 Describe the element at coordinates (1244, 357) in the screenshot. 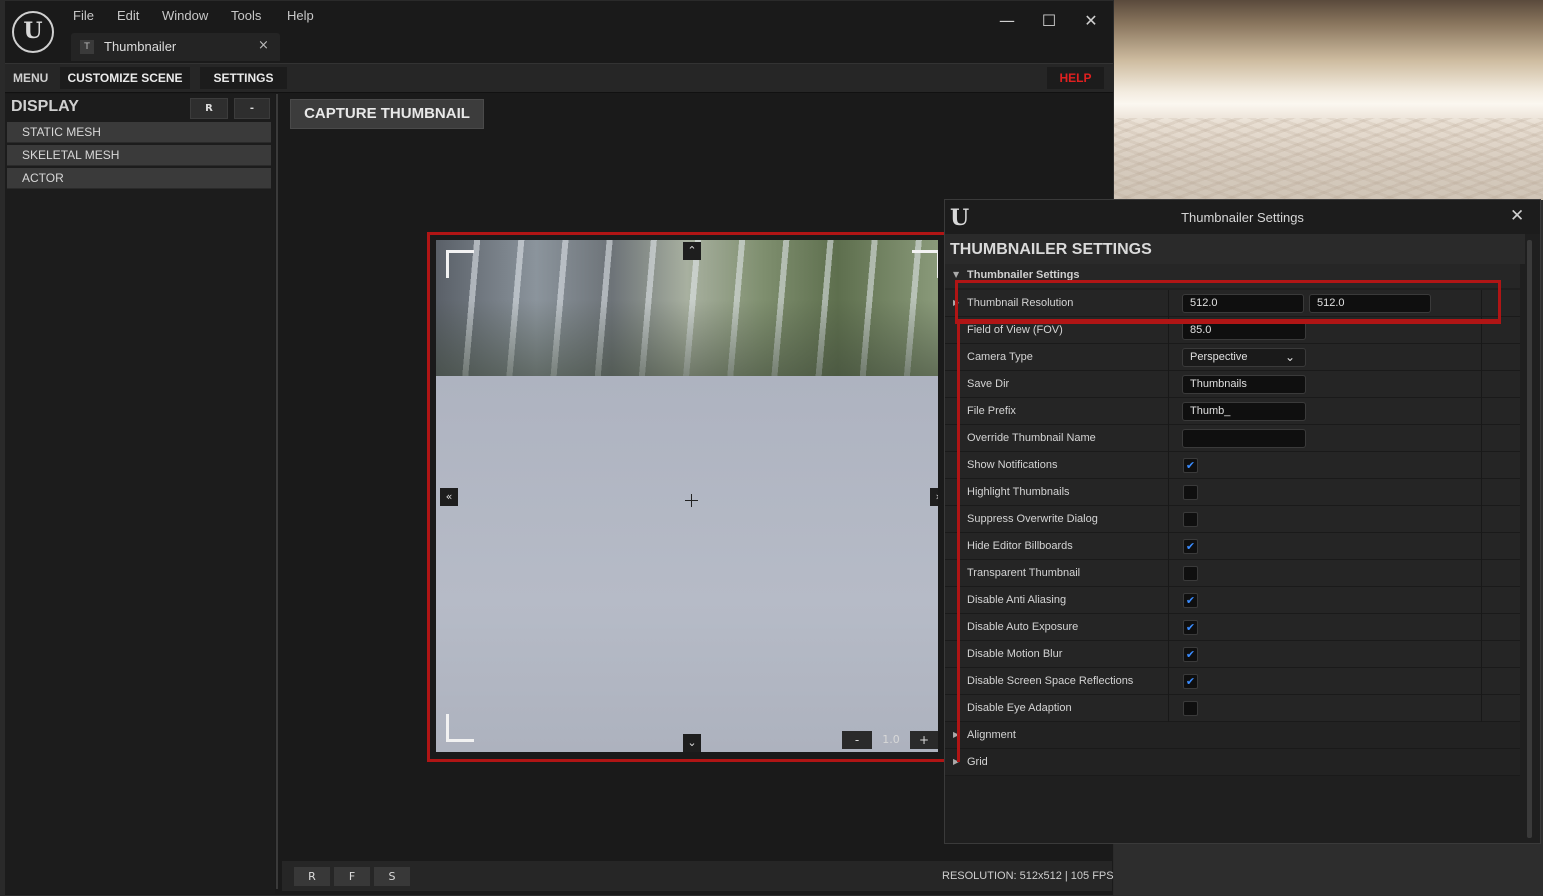

I see `camera-type-select: Perspective ⌄` at that location.